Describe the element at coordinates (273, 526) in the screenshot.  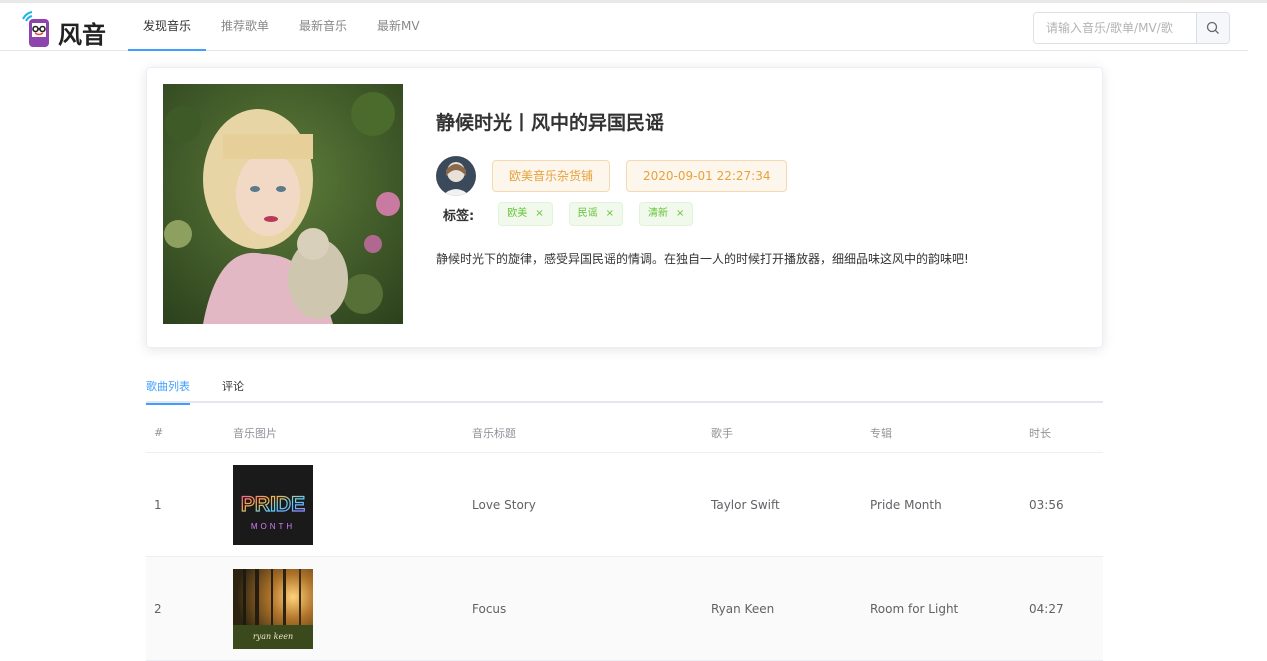
I see `cover-text-month: MONTH` at that location.